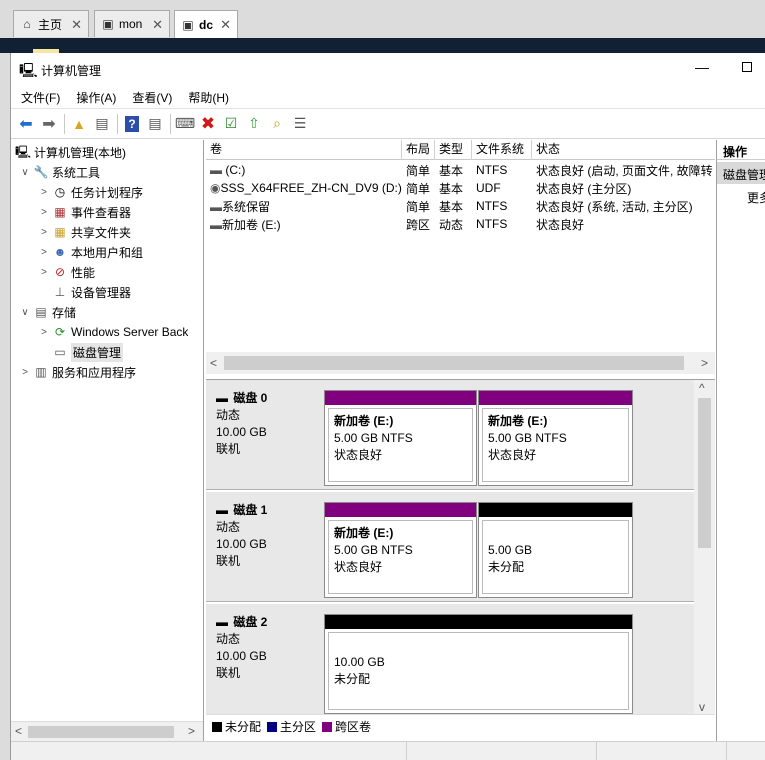 This screenshot has height=760, width=765. What do you see at coordinates (451, 170) in the screenshot?
I see `cell-type: 基本` at bounding box center [451, 170].